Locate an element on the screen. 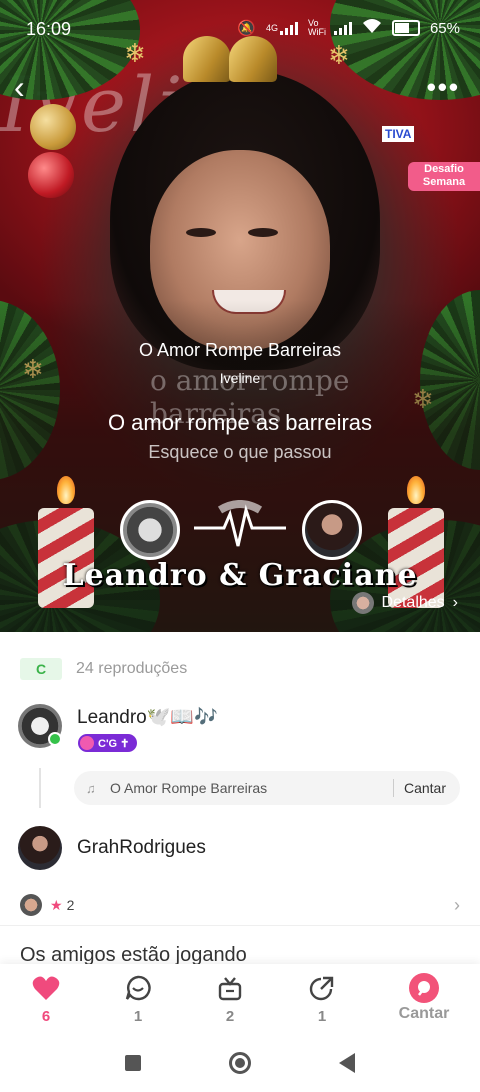 Image resolution: width=480 pixels, height=1092 pixels. gift-count: 2 is located at coordinates (230, 1016).